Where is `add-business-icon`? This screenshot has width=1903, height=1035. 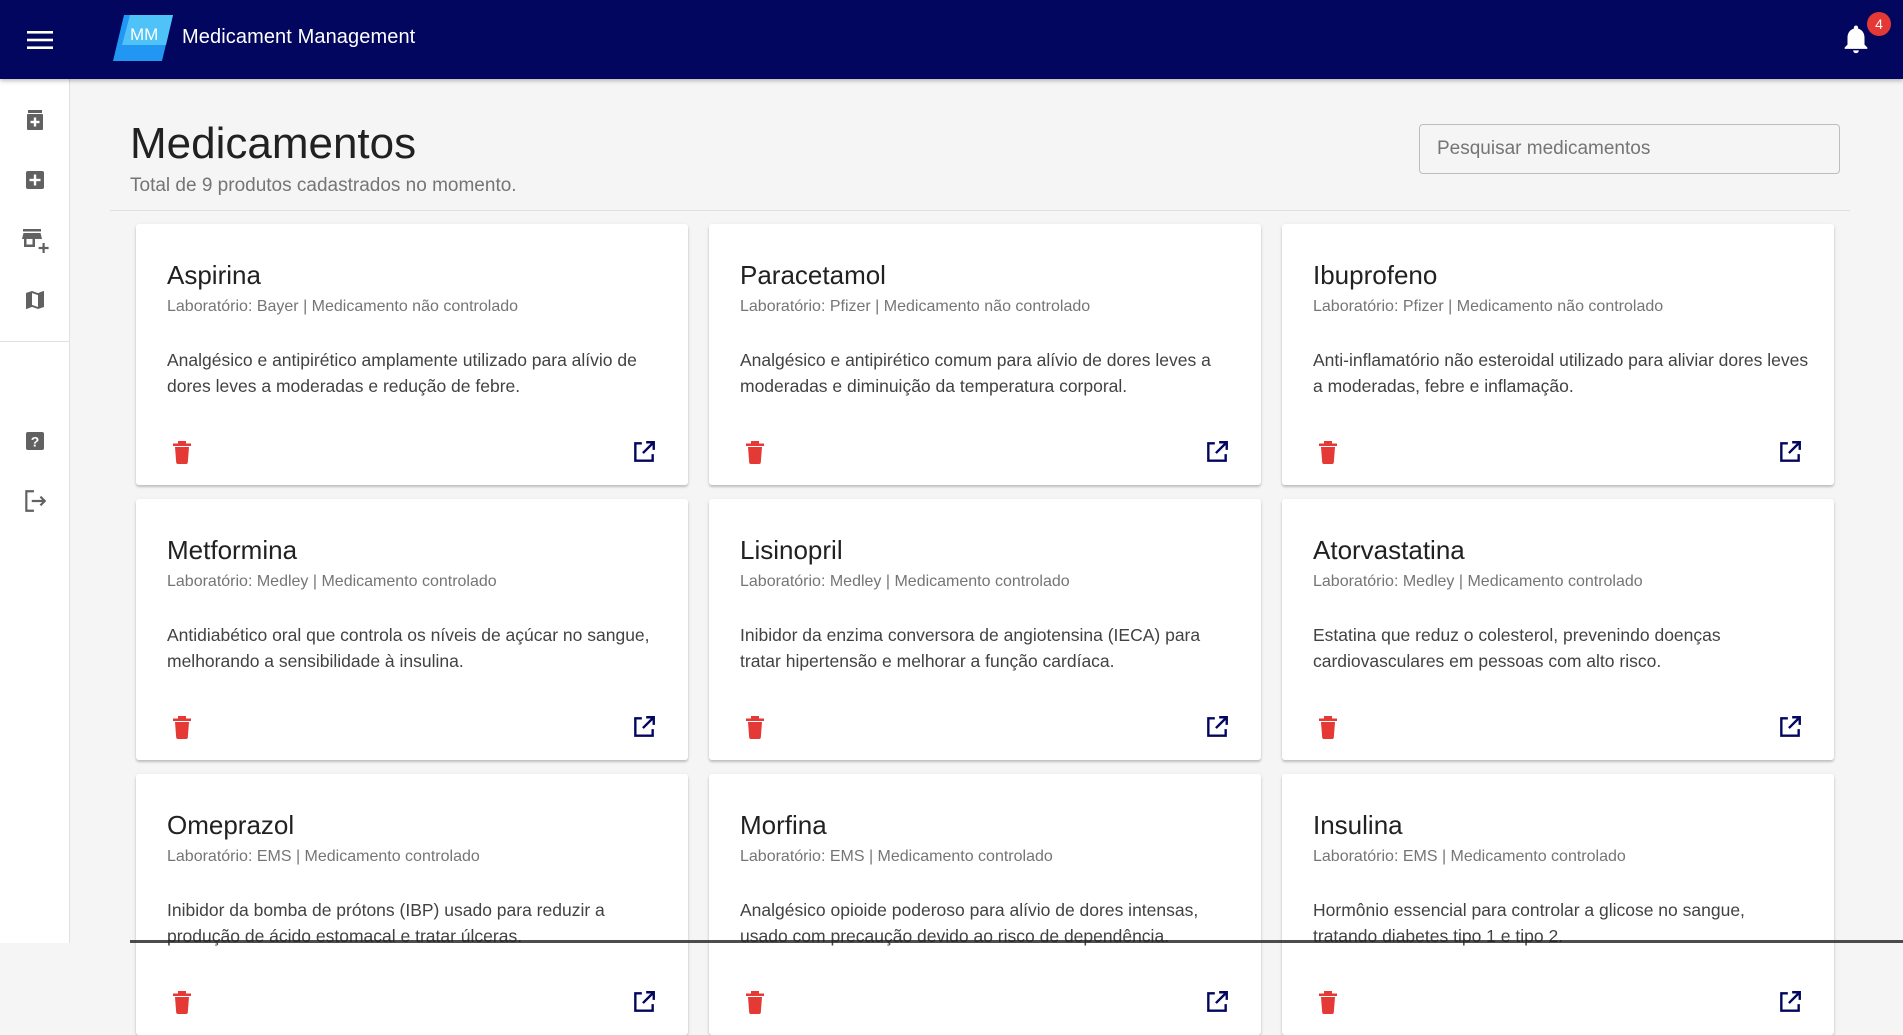
add-business-icon is located at coordinates (35, 241).